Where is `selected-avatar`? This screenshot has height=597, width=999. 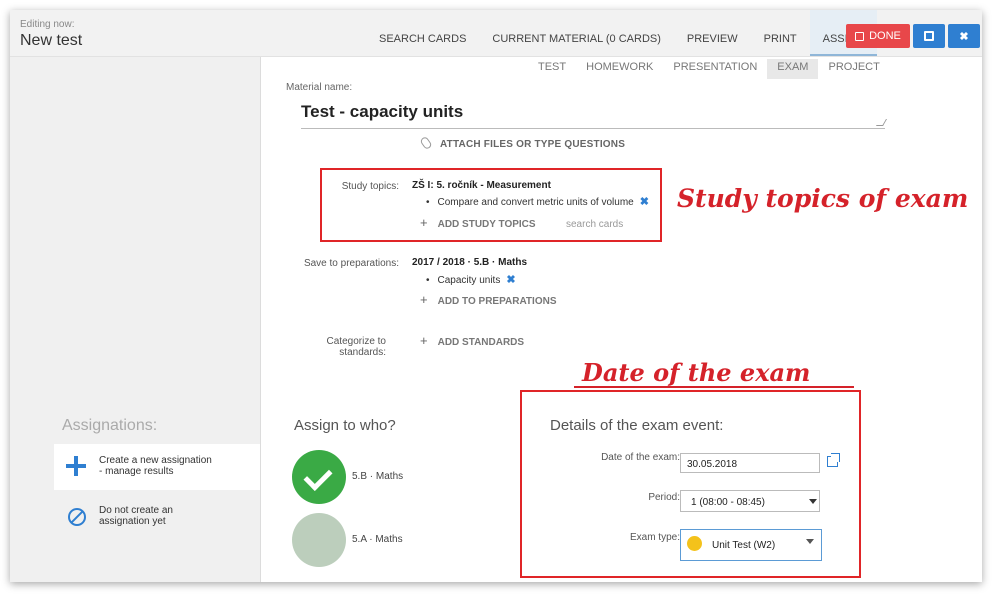
selected-avatar is located at coordinates (319, 477).